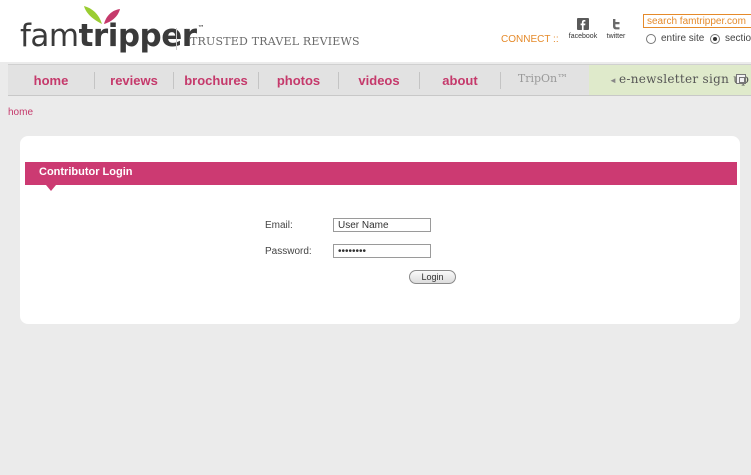 This screenshot has height=475, width=751. What do you see at coordinates (86, 172) in the screenshot?
I see `login-title: Contributor Login` at bounding box center [86, 172].